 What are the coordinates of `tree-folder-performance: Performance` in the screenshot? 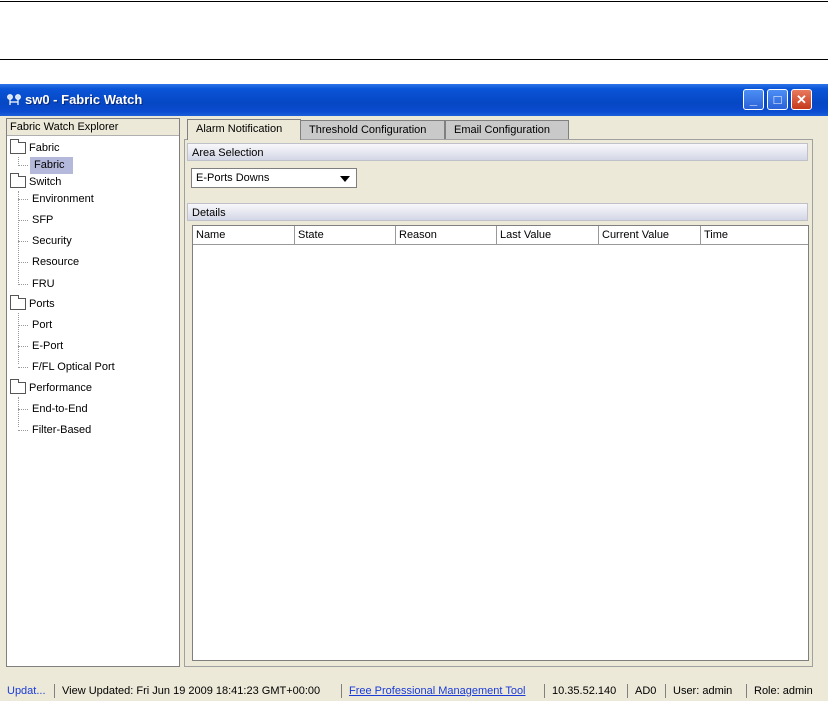 It's located at (92, 388).